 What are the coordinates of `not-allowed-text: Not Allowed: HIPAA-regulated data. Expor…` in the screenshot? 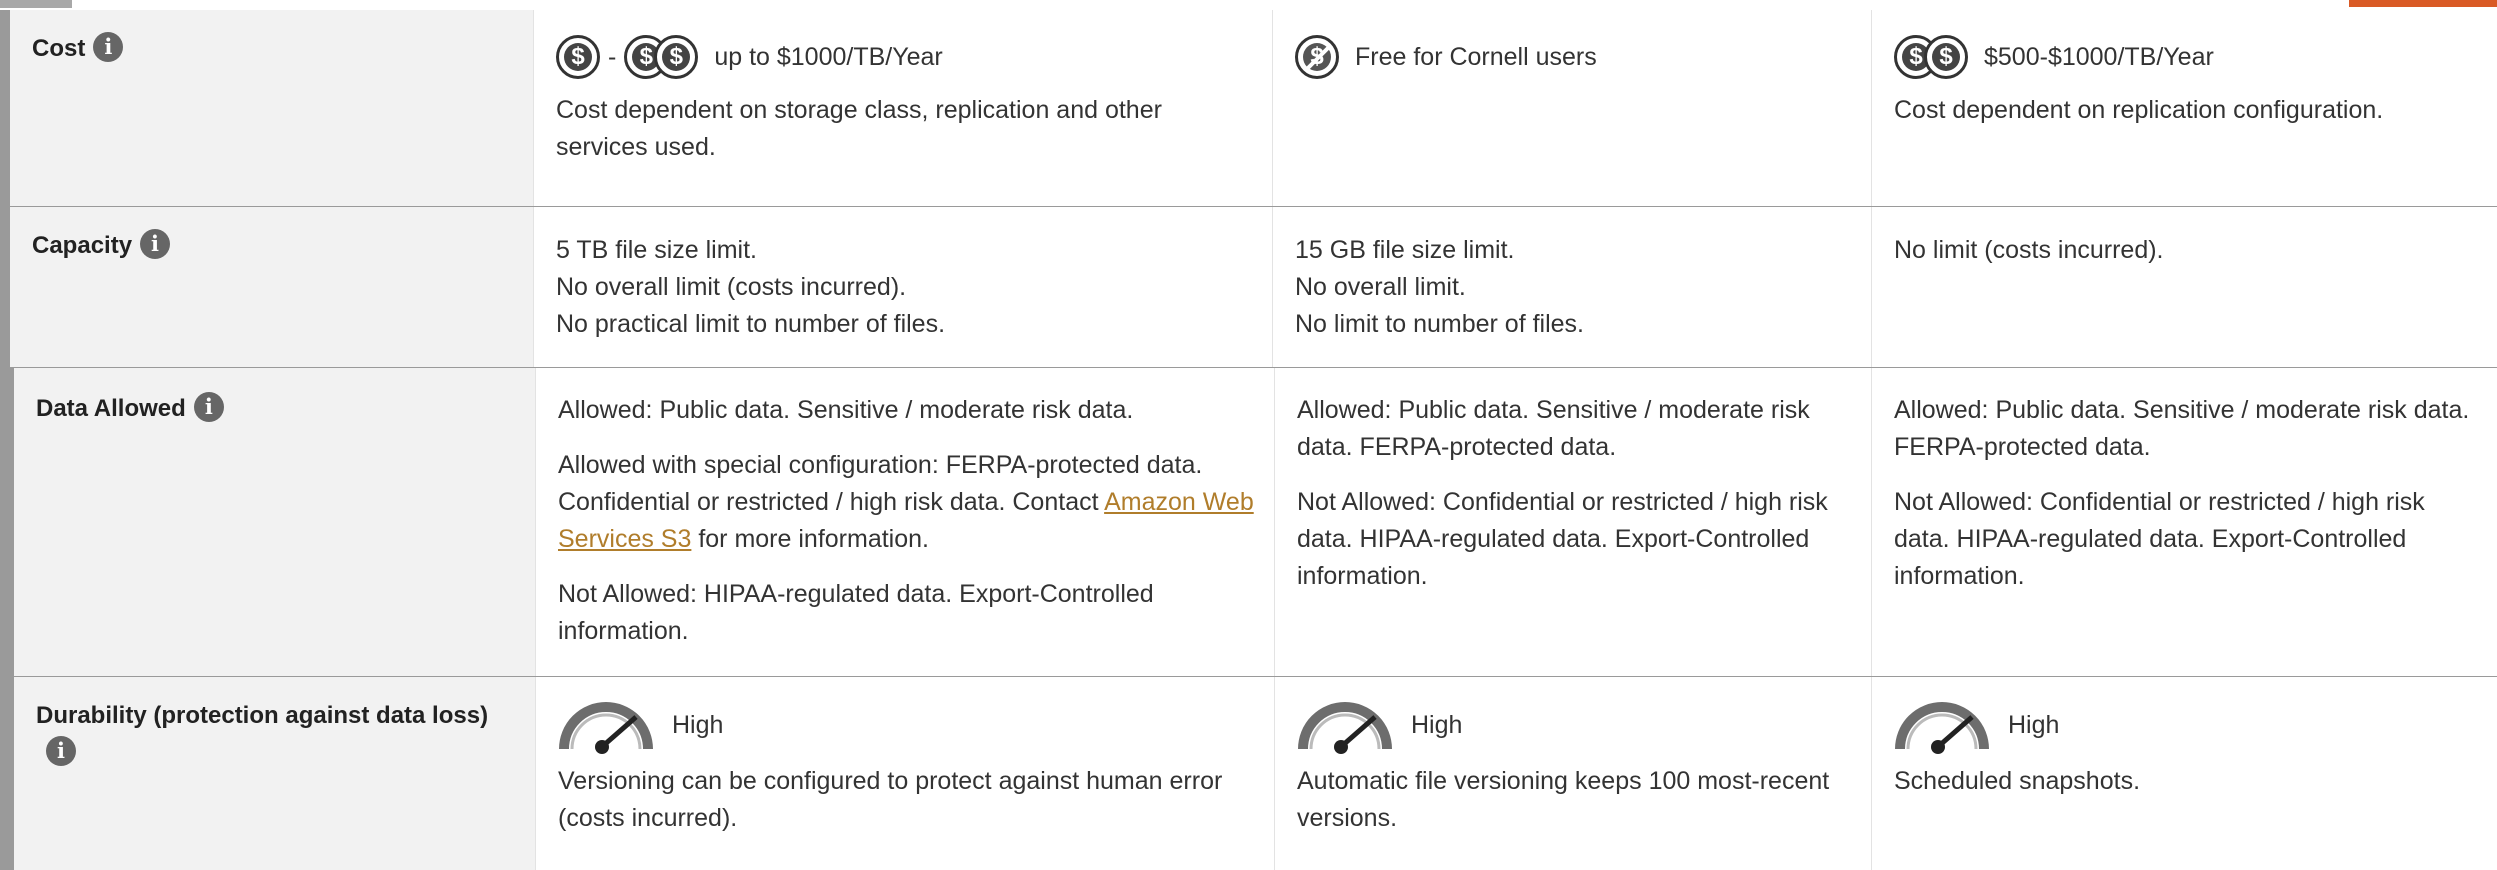 It's located at (856, 612).